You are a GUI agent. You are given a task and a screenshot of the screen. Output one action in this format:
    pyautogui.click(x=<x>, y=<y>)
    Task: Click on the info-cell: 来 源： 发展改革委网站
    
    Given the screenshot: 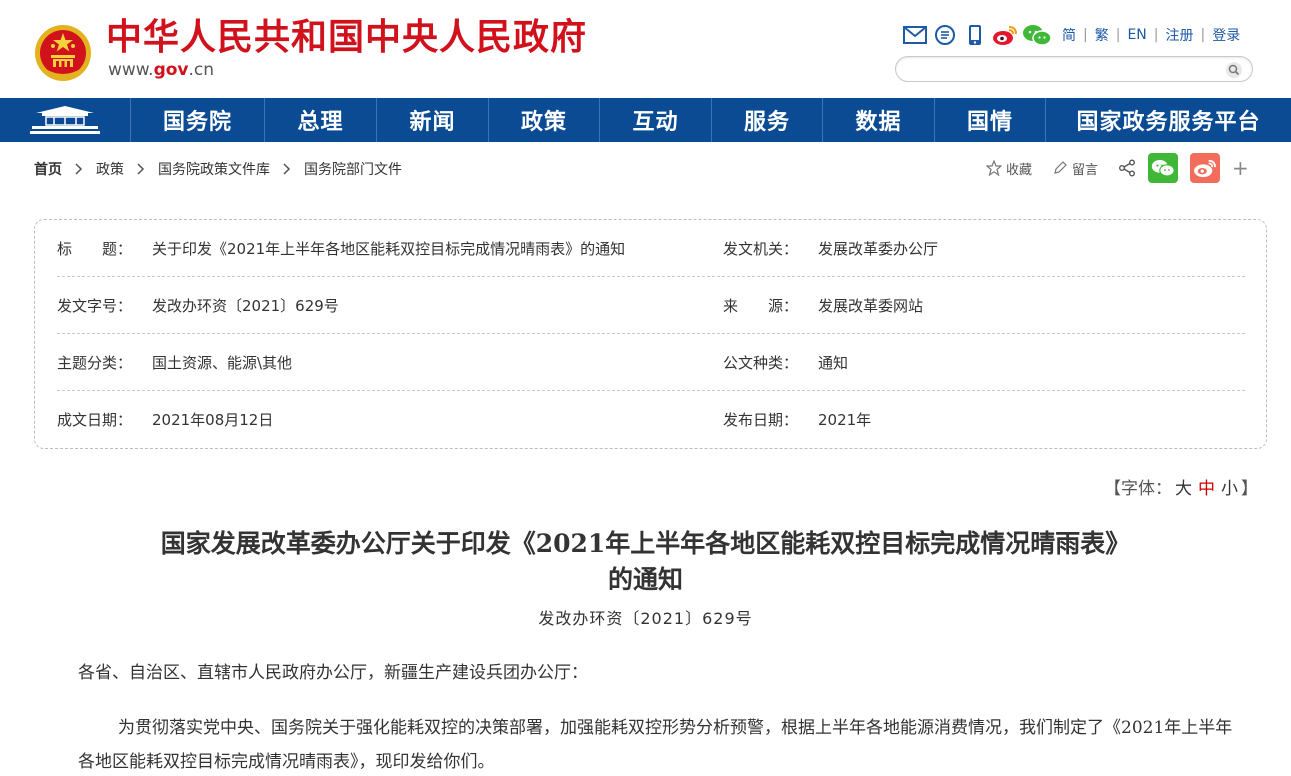 What is the action you would take?
    pyautogui.click(x=823, y=305)
    